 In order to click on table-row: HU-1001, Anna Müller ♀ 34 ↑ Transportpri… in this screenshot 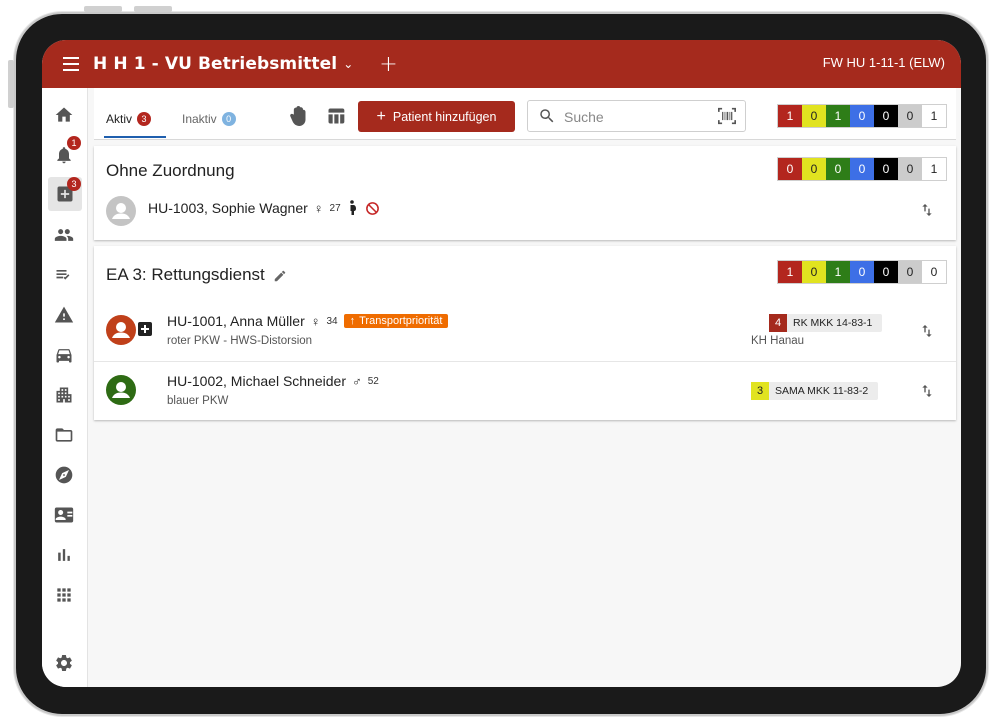, I will do `click(525, 331)`.